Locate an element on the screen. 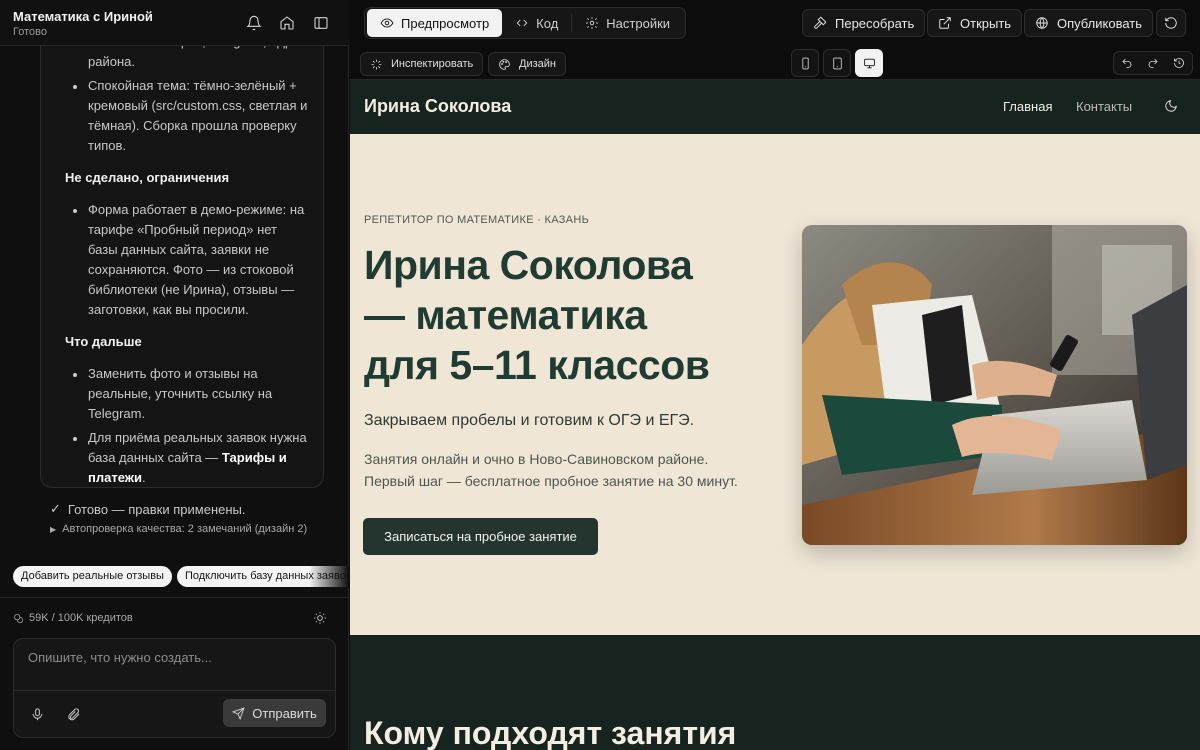 This screenshot has width=1200, height=750. hero-subtitle: Закрываем пробелы и готовим к ОГЭ и ЕГЭ. is located at coordinates (529, 420).